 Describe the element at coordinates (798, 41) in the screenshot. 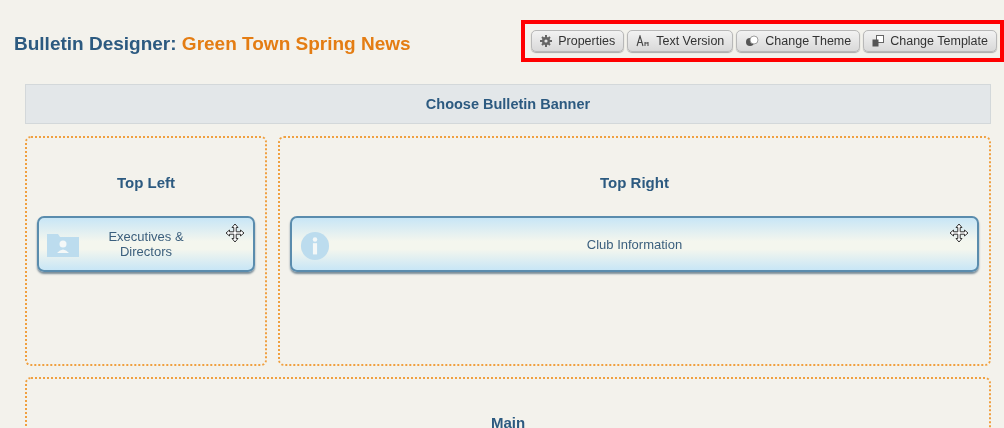

I see `change-theme-button: Change Theme` at that location.